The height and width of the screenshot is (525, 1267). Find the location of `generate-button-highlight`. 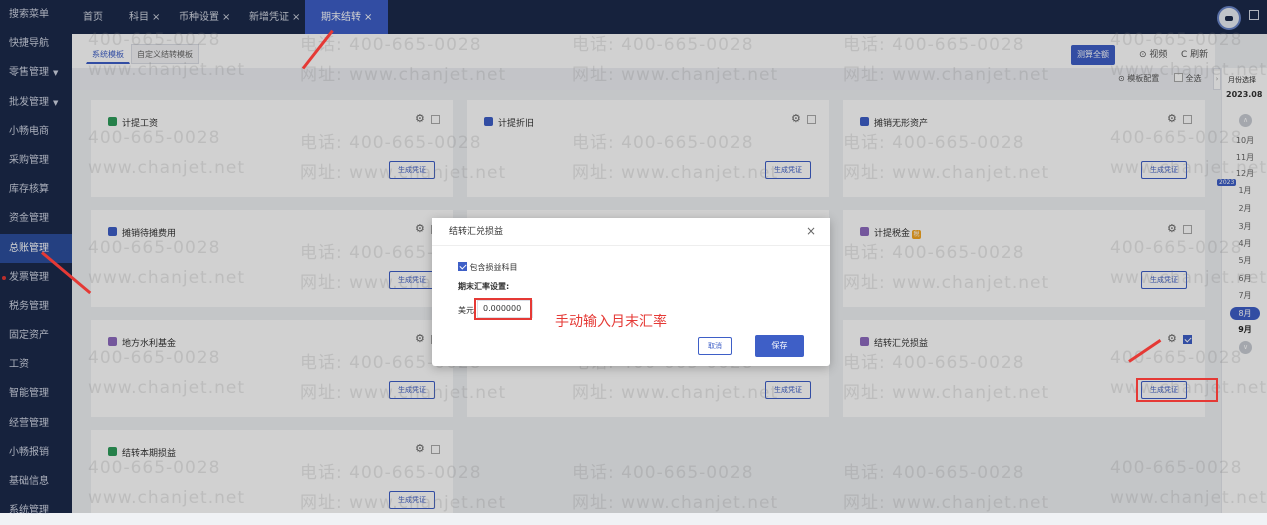

generate-button-highlight is located at coordinates (1177, 390).